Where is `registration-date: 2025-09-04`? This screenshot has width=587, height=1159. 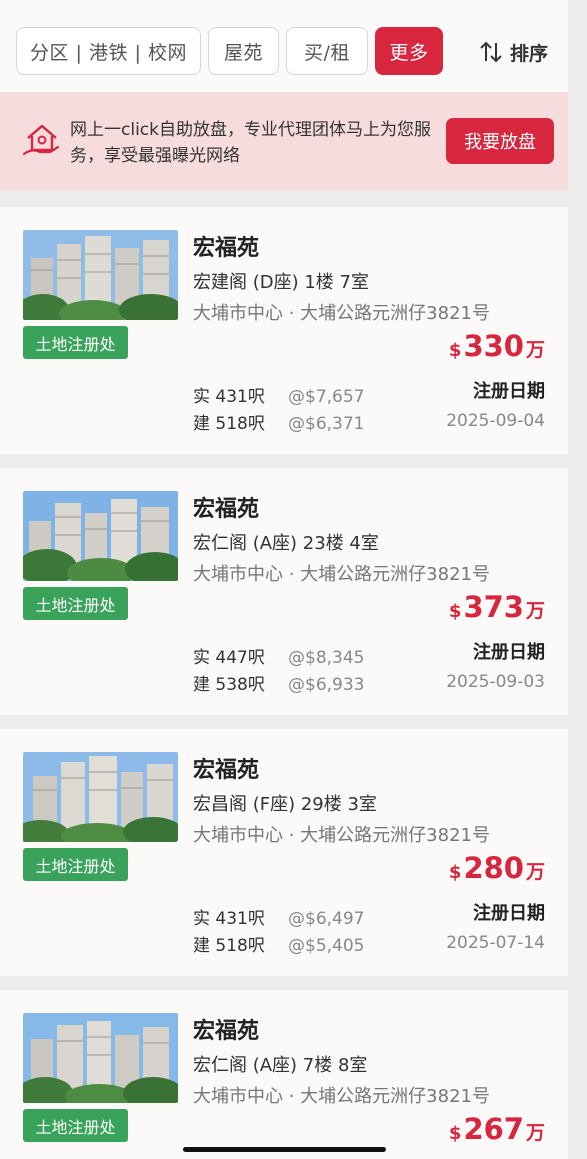
registration-date: 2025-09-04 is located at coordinates (495, 421).